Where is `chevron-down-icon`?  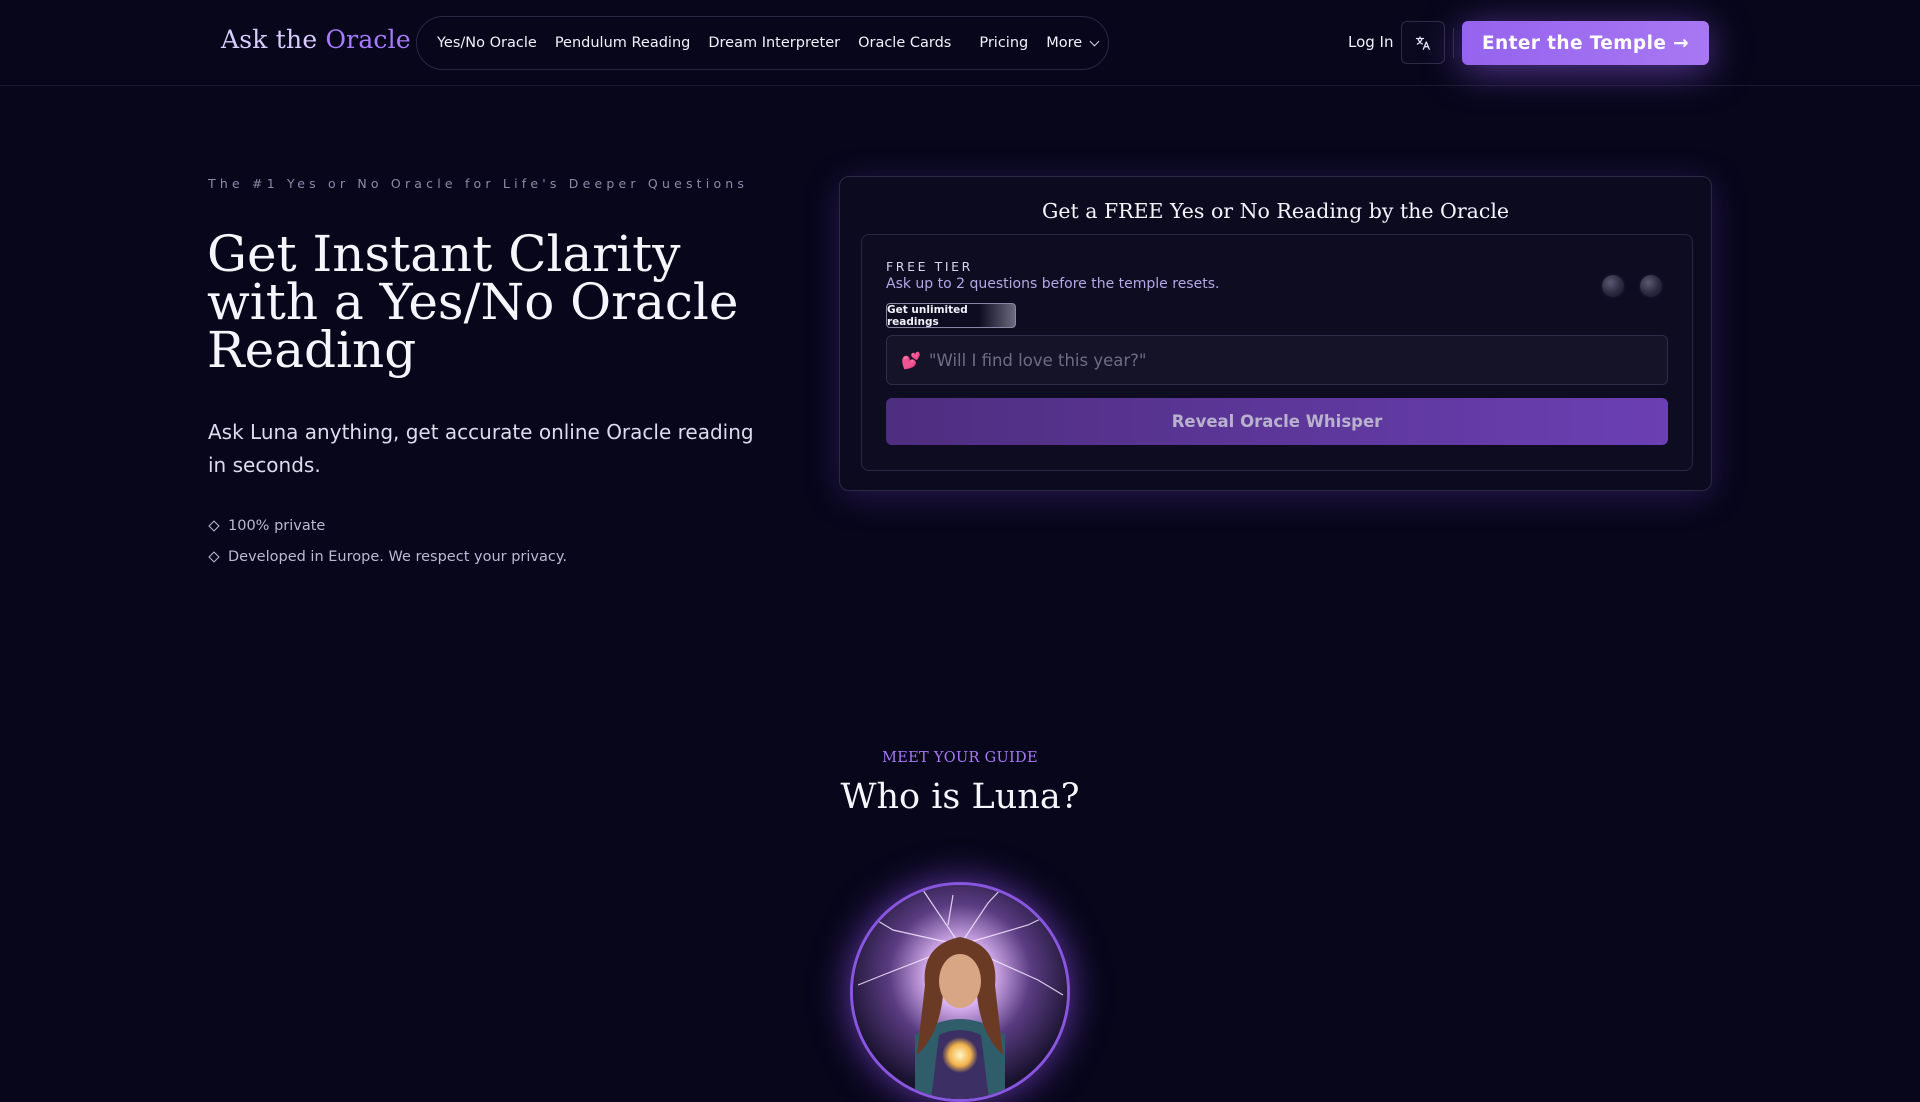 chevron-down-icon is located at coordinates (1094, 41).